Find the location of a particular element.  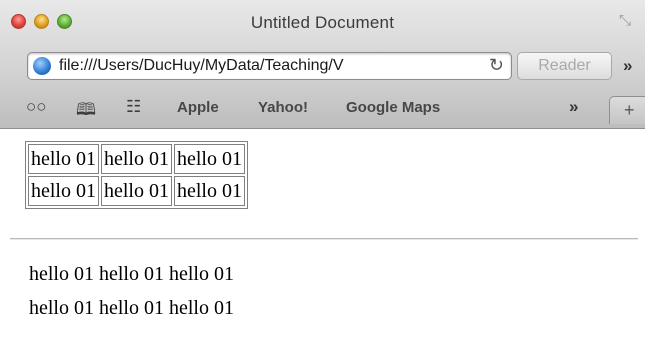

bookmarks-book-icon: 🕮 is located at coordinates (86, 111).